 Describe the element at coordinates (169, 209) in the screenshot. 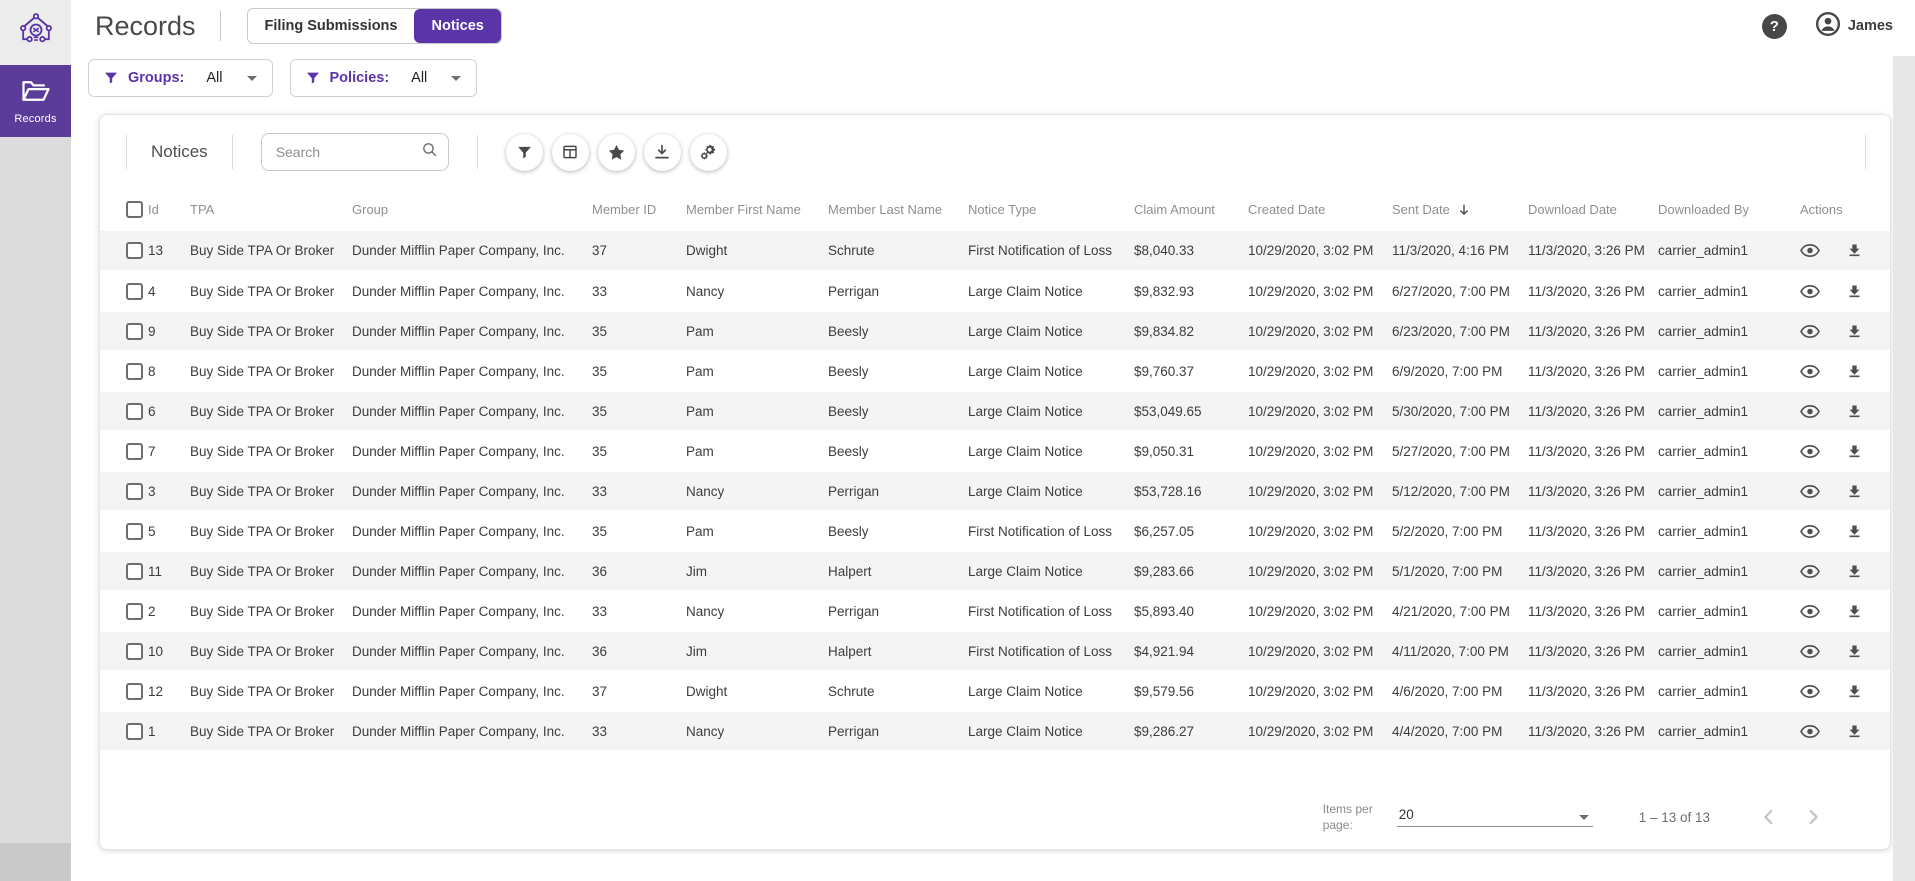

I see `column-header-id: Id` at that location.